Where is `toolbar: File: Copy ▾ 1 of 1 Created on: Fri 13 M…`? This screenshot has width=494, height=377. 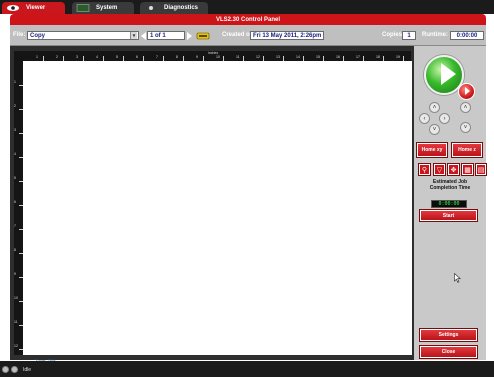 toolbar: File: Copy ▾ 1 of 1 Created on: Fri 13 M… is located at coordinates (248, 35).